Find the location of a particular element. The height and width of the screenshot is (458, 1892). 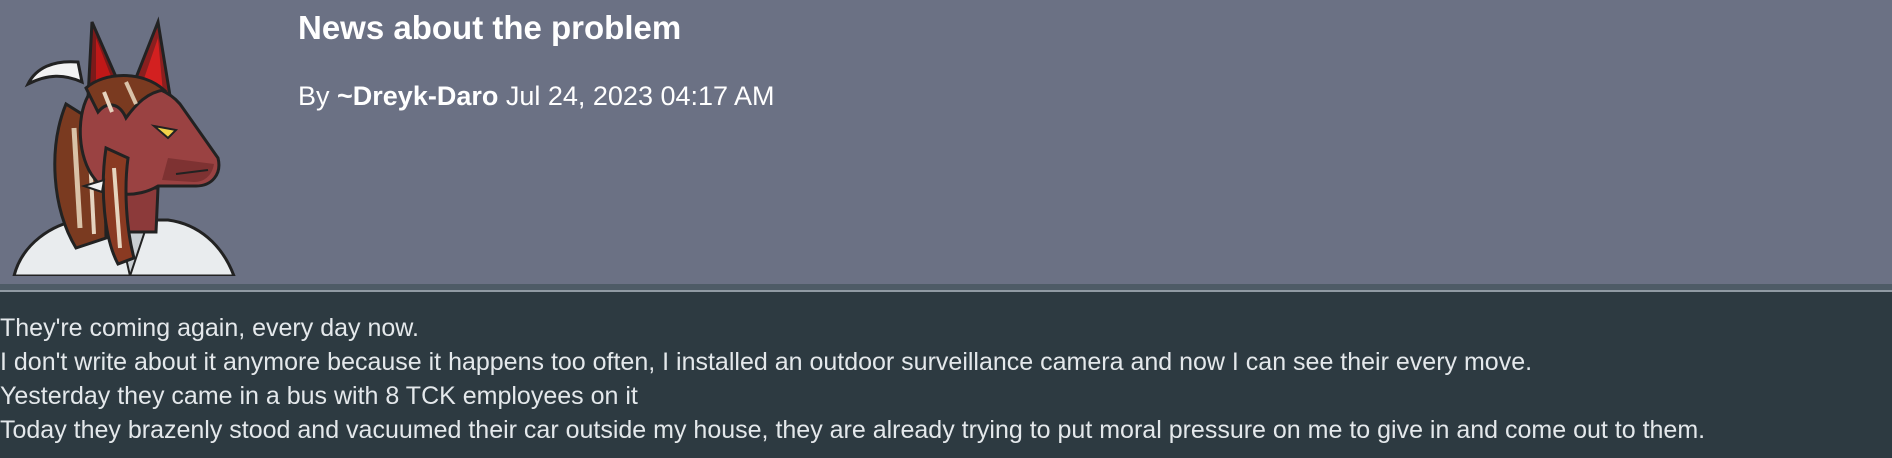

post-meta: By ~Dreyk-Daro Jul 24, 2023 04:17 AM is located at coordinates (536, 96).